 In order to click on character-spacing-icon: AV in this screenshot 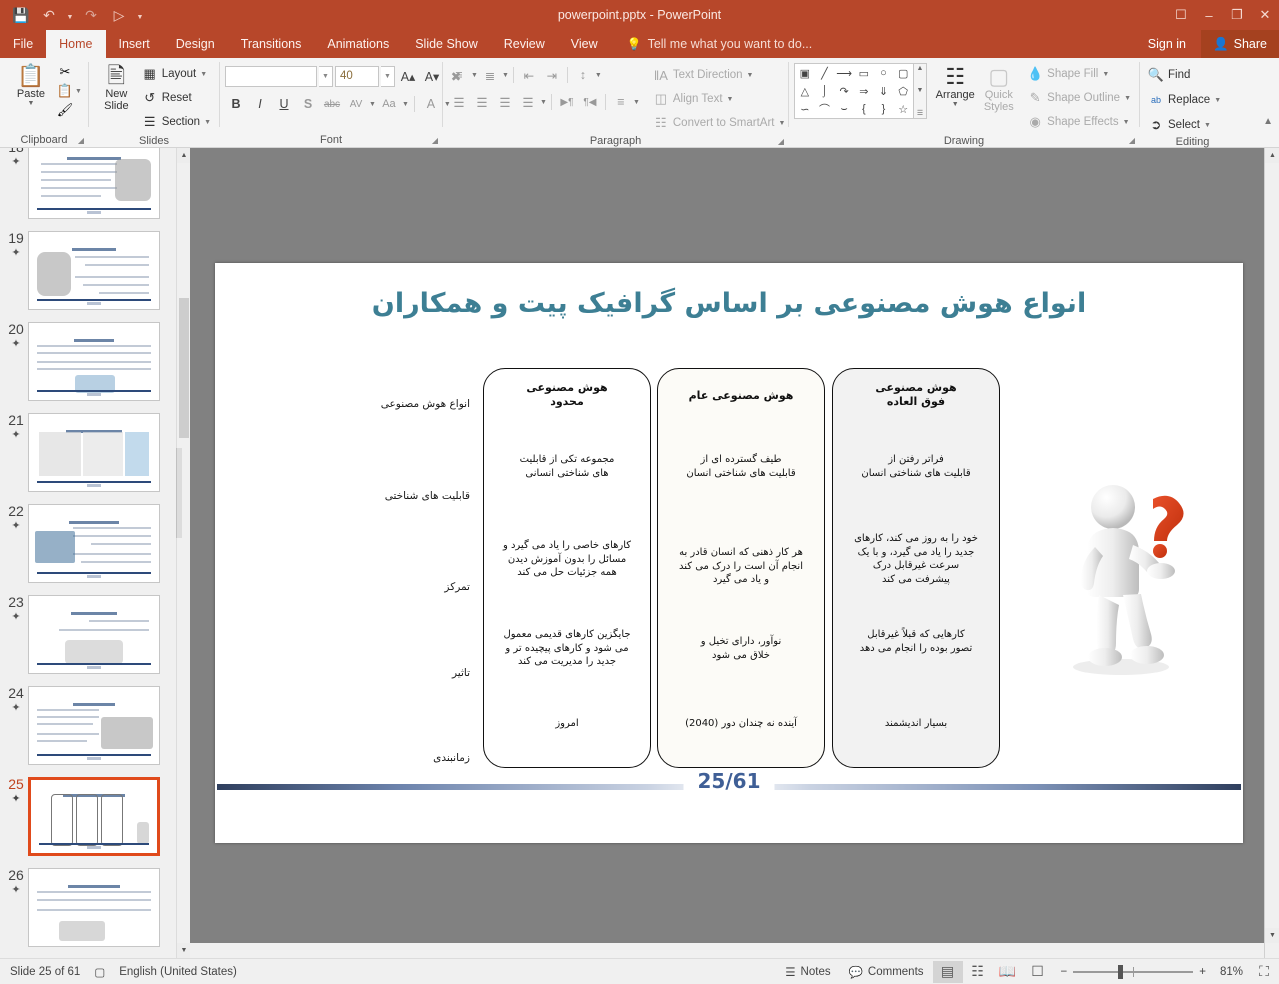, I will do `click(356, 104)`.